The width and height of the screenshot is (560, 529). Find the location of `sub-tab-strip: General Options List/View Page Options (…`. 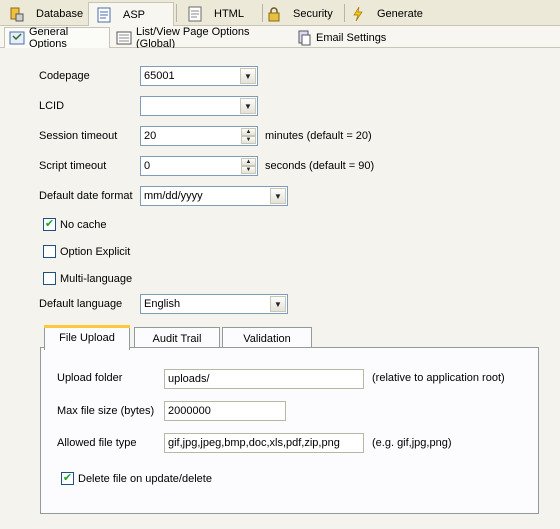

sub-tab-strip: General Options List/View Page Options (… is located at coordinates (280, 38).